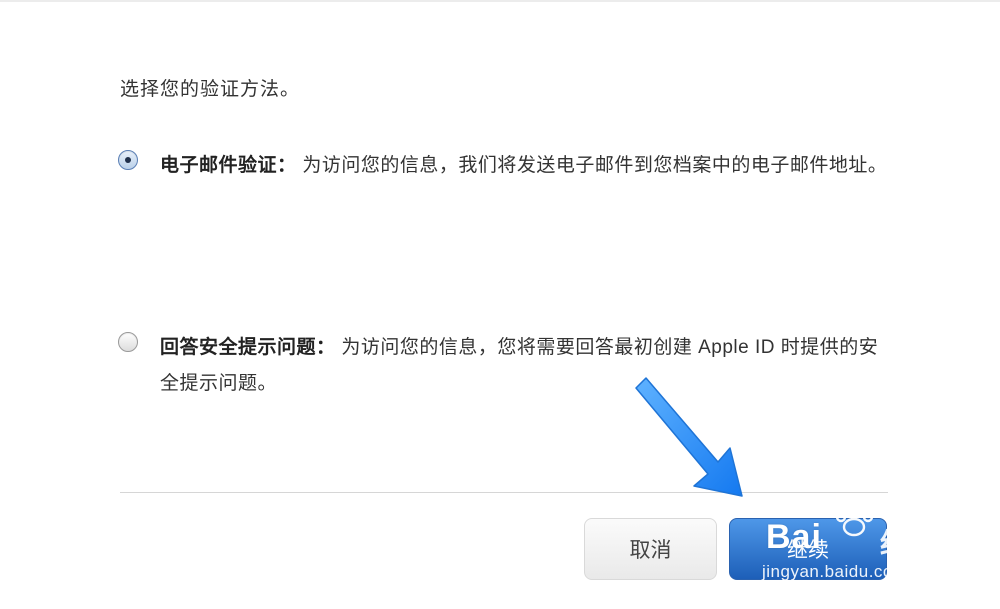 The width and height of the screenshot is (1000, 609). Describe the element at coordinates (238, 347) in the screenshot. I see `security-option-title: 回答安全提示问题` at that location.